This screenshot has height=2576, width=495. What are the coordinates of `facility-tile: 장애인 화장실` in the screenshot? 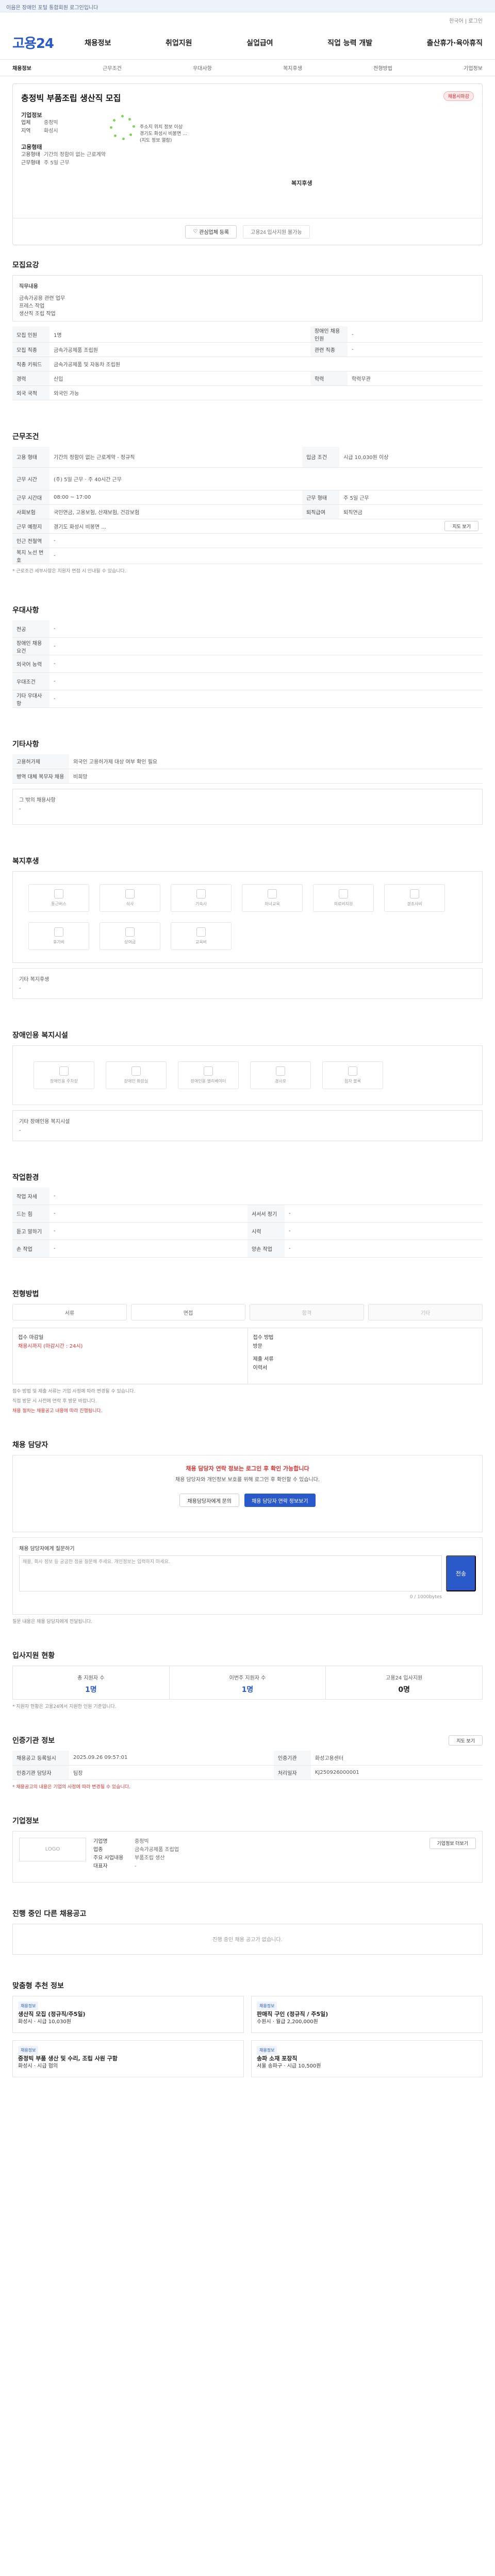 It's located at (136, 1075).